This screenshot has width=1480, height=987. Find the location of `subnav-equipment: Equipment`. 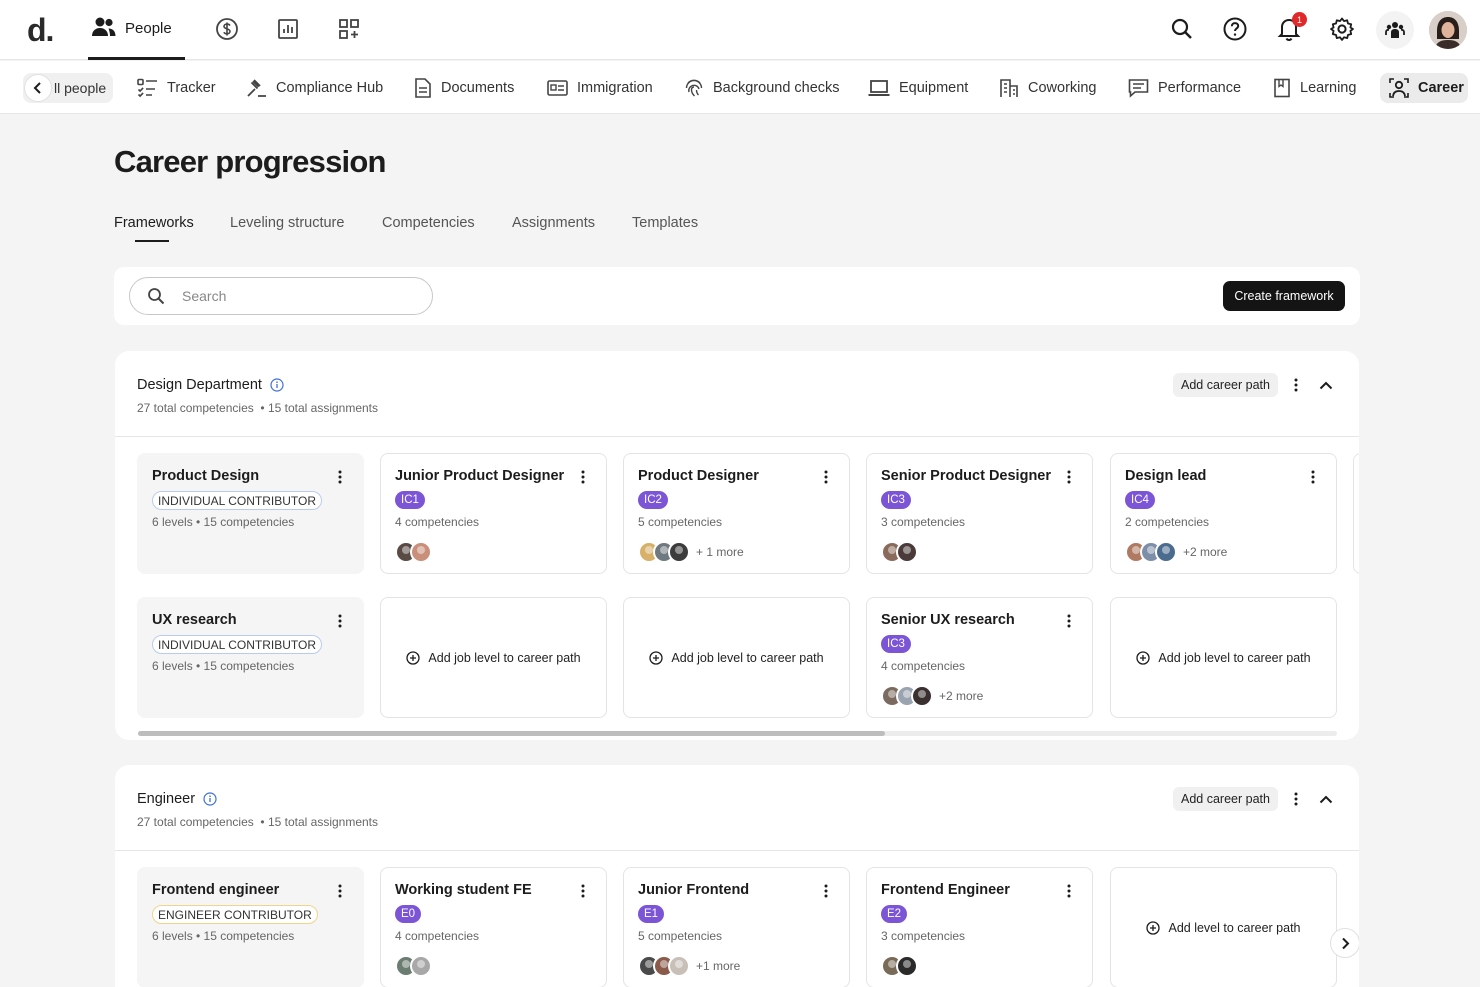

subnav-equipment: Equipment is located at coordinates (918, 88).